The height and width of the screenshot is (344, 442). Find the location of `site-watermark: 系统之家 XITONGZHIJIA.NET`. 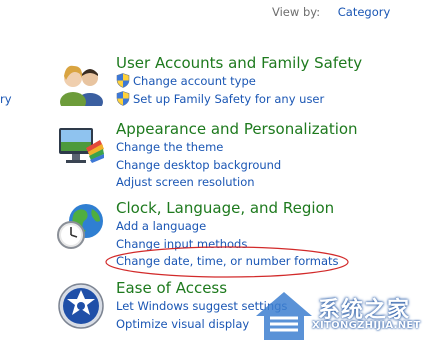

site-watermark: 系统之家 XITONGZHIJIA.NET is located at coordinates (347, 315).